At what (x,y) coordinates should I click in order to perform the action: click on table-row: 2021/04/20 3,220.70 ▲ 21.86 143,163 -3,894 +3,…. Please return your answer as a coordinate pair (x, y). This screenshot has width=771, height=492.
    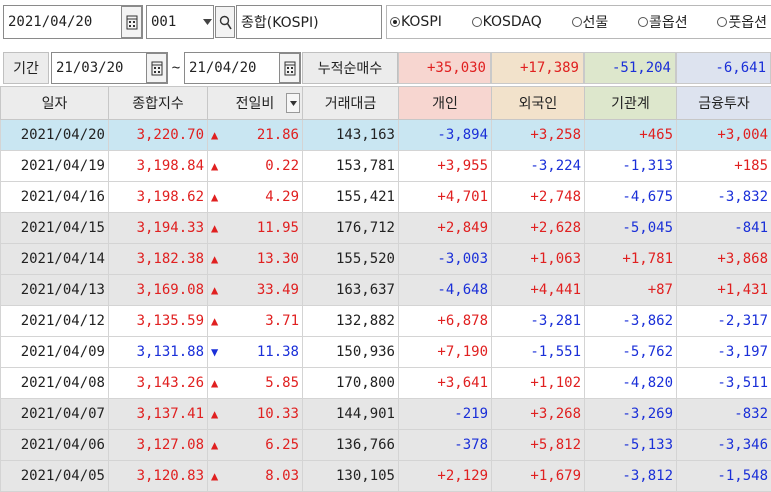
    Looking at the image, I should click on (385, 135).